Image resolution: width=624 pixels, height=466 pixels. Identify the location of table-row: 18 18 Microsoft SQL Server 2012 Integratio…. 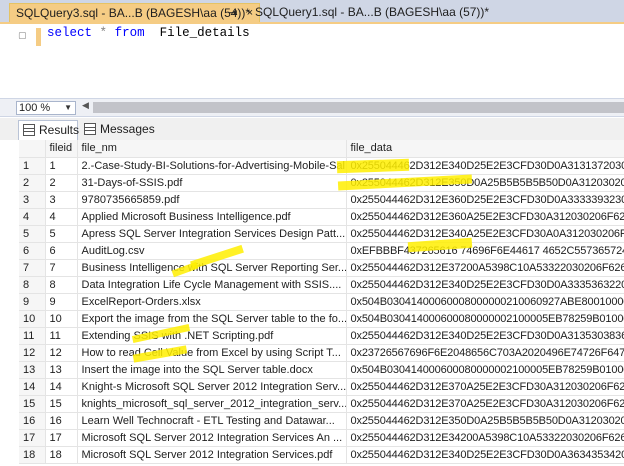
(321, 455).